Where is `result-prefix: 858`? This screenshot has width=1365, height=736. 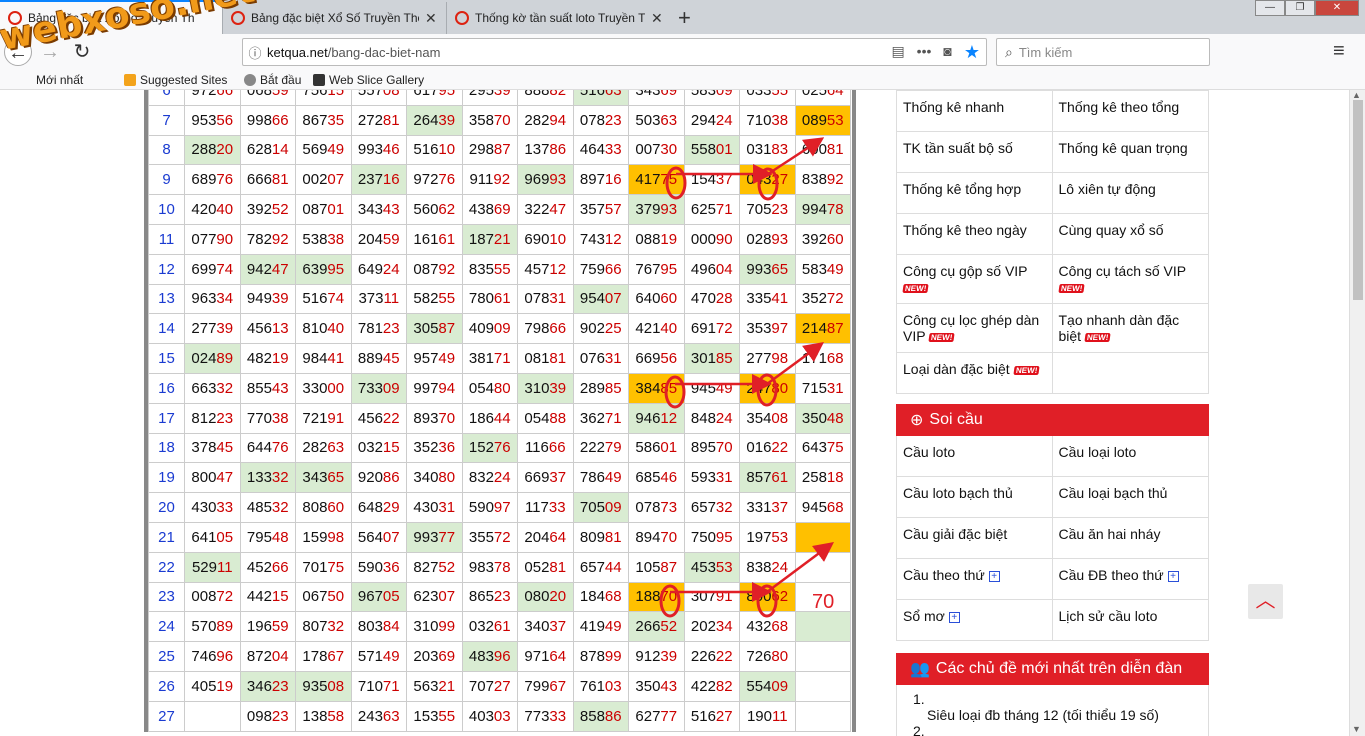
result-prefix: 858 is located at coordinates (592, 716).